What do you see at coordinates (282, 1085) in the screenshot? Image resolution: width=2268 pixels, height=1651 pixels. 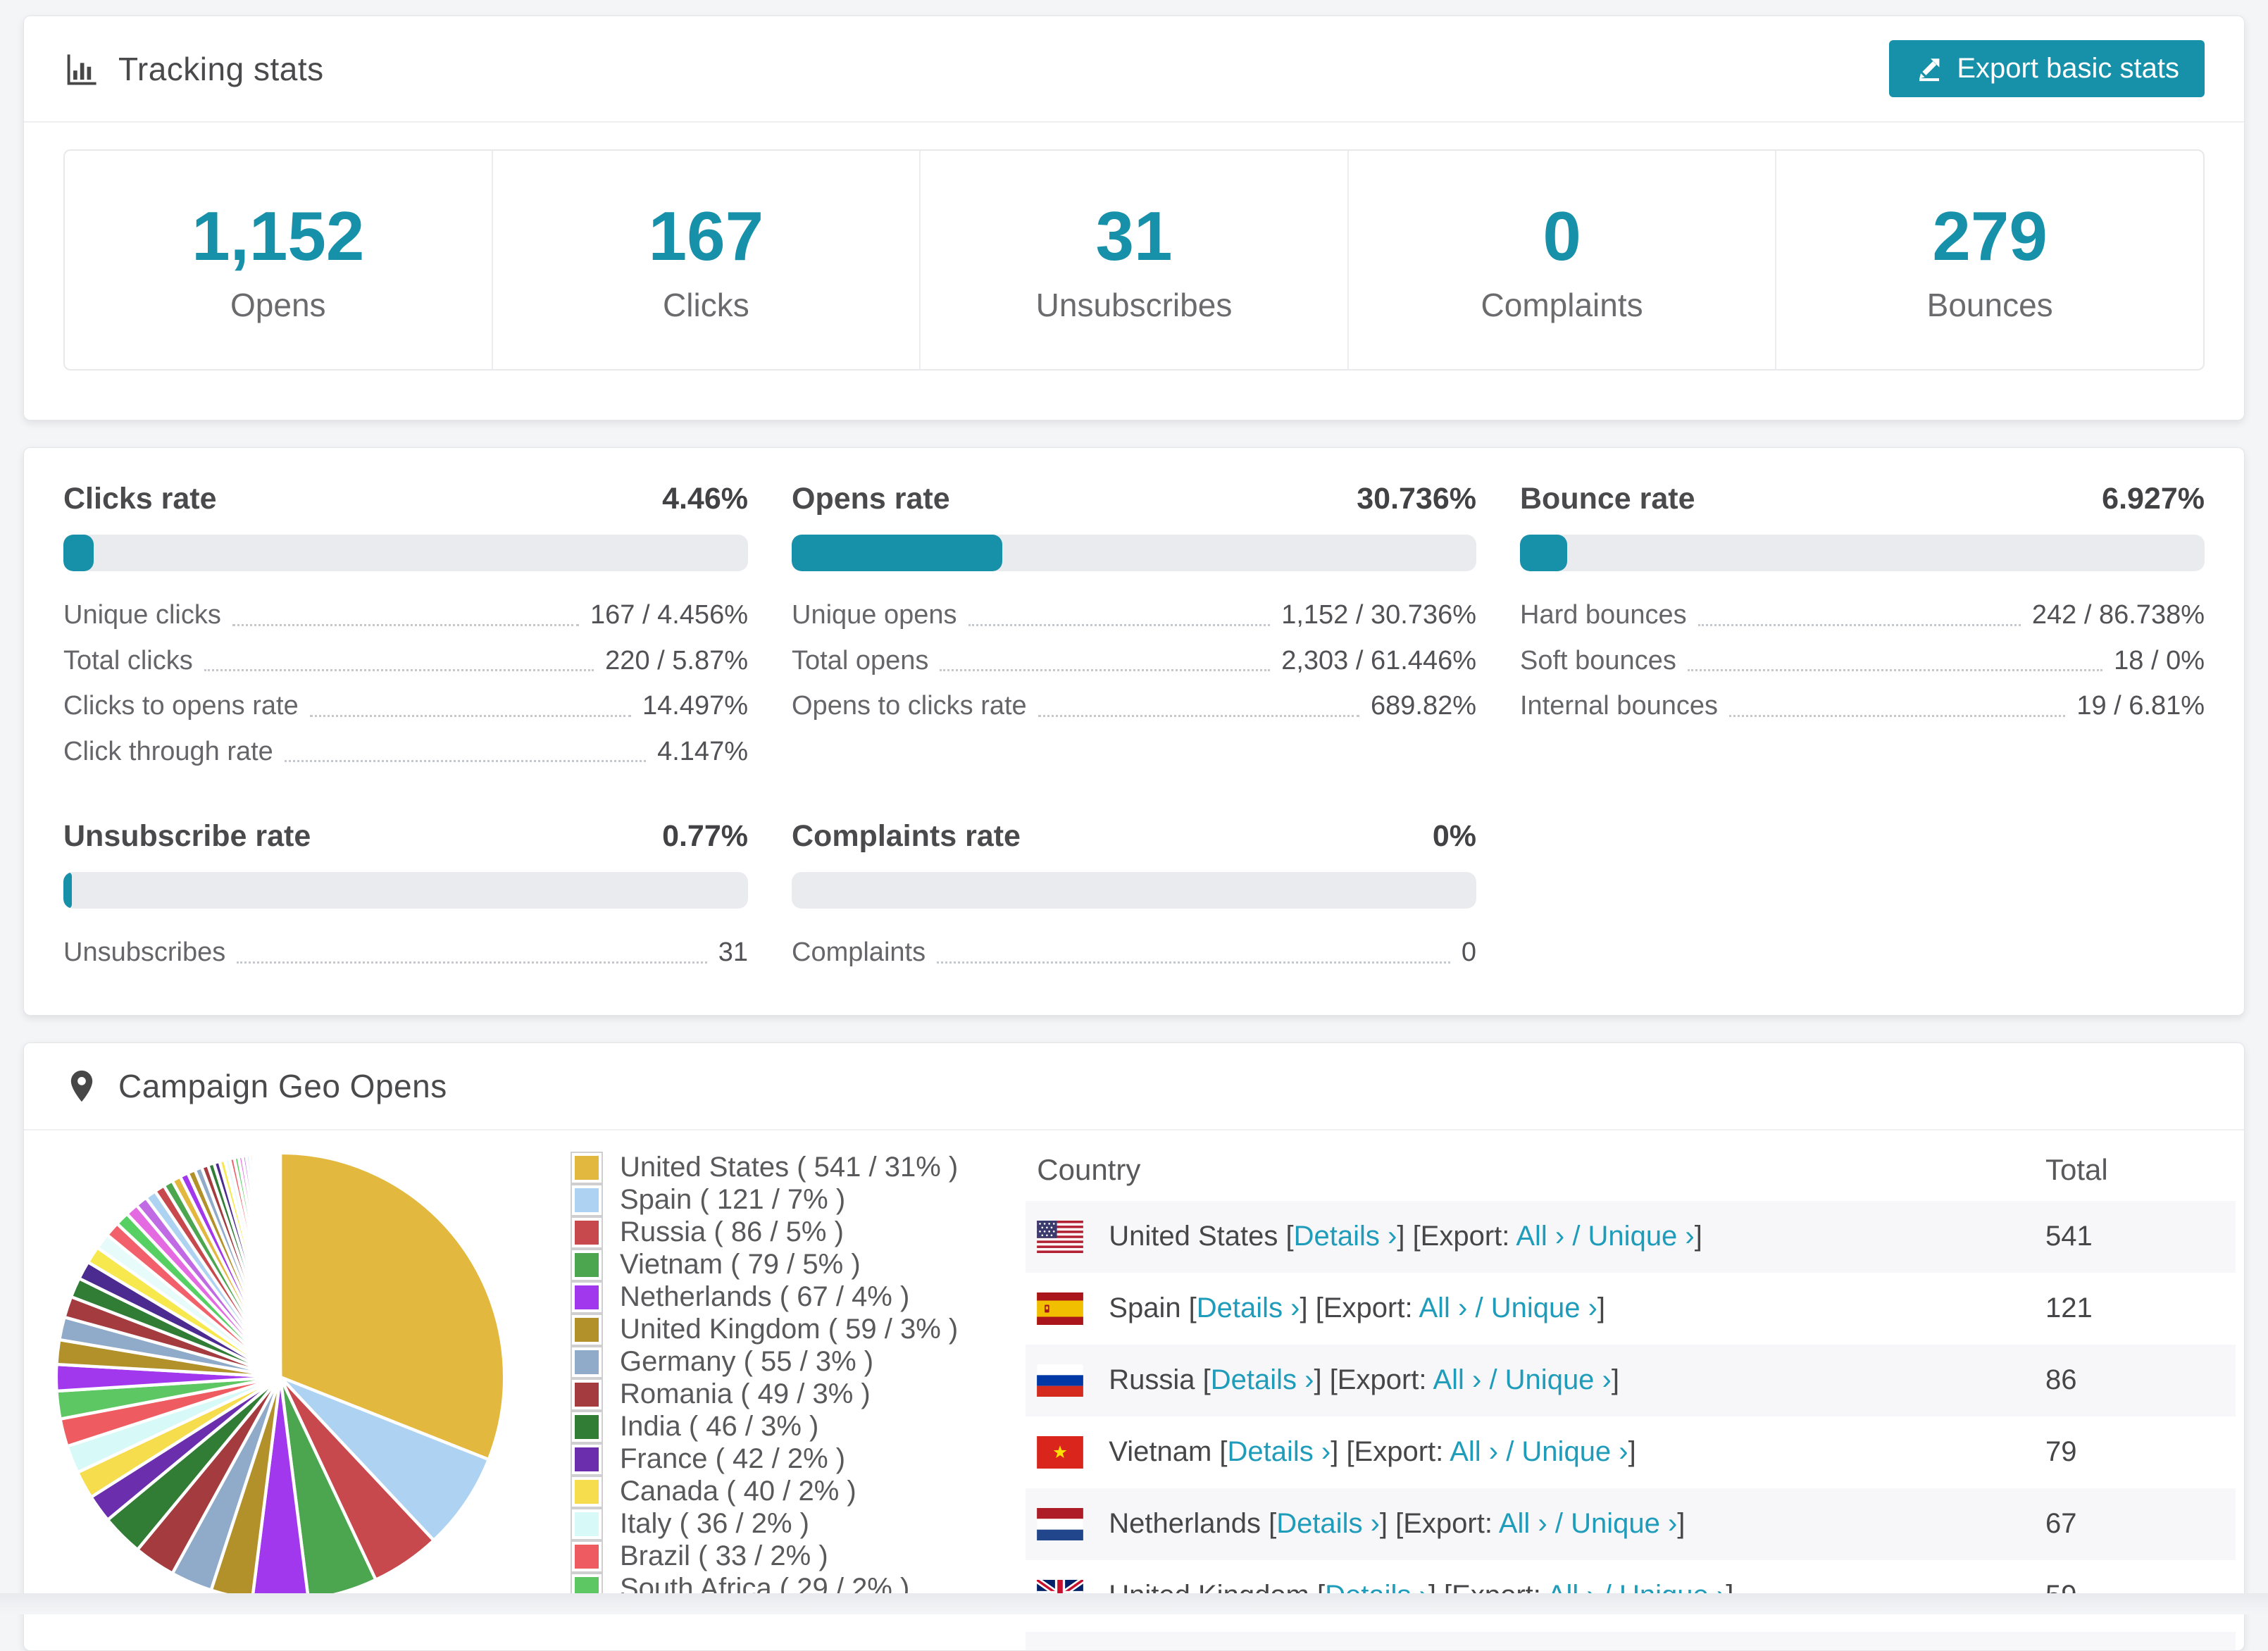 I see `card-title-geo: Campaign Geo Opens` at bounding box center [282, 1085].